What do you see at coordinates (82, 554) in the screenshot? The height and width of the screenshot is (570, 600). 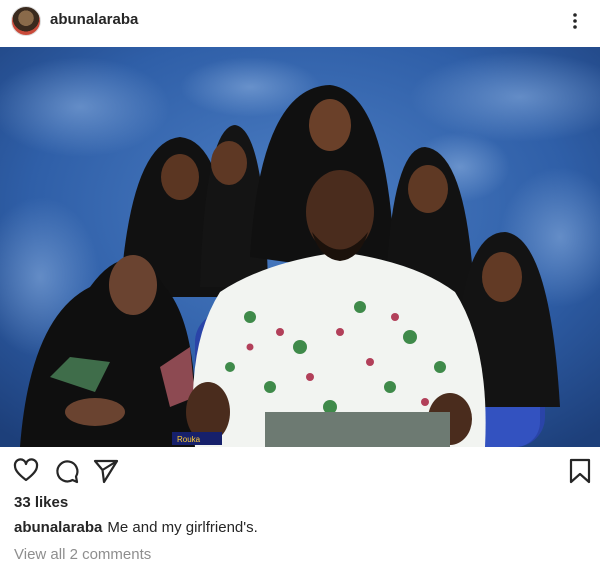 I see `view-comments-link: View all 2 comments` at bounding box center [82, 554].